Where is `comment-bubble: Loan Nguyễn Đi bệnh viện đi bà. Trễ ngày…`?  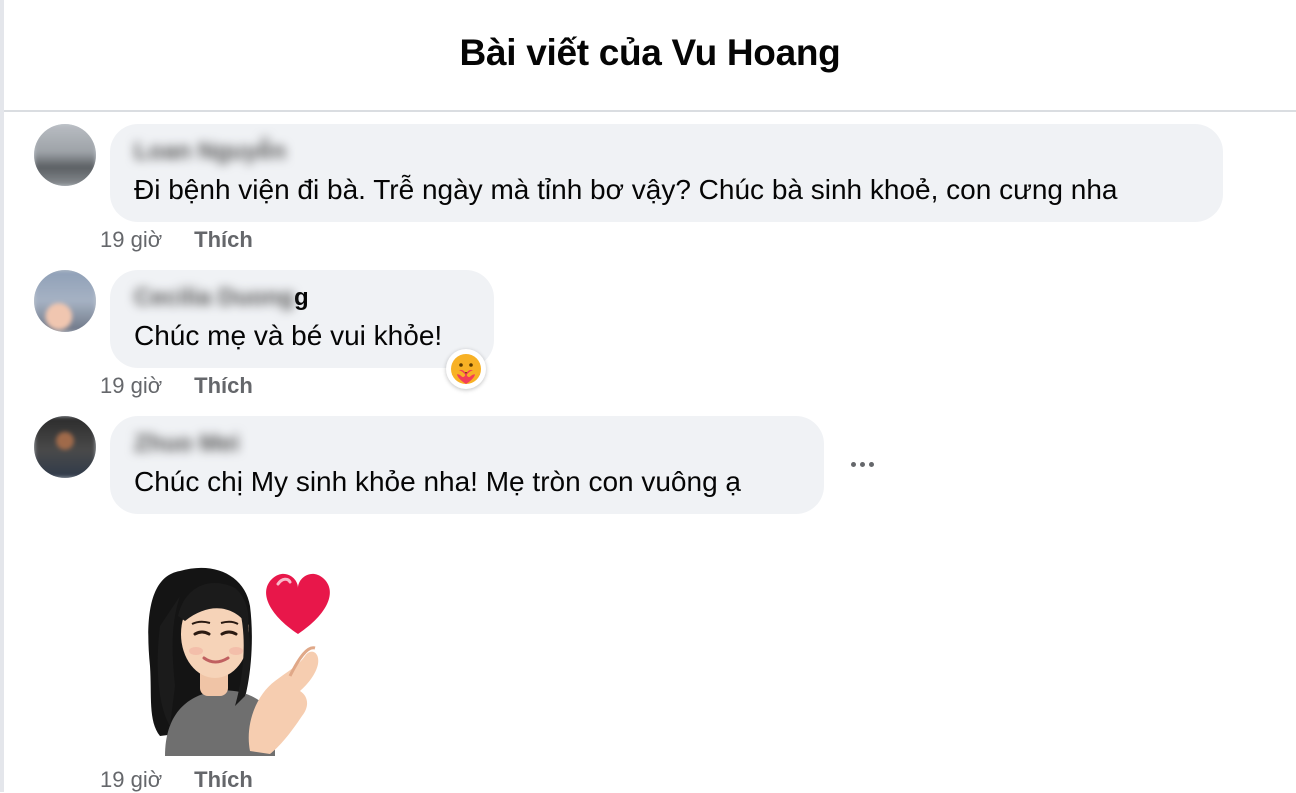 comment-bubble: Loan Nguyễn Đi bệnh viện đi bà. Trễ ngày… is located at coordinates (666, 173).